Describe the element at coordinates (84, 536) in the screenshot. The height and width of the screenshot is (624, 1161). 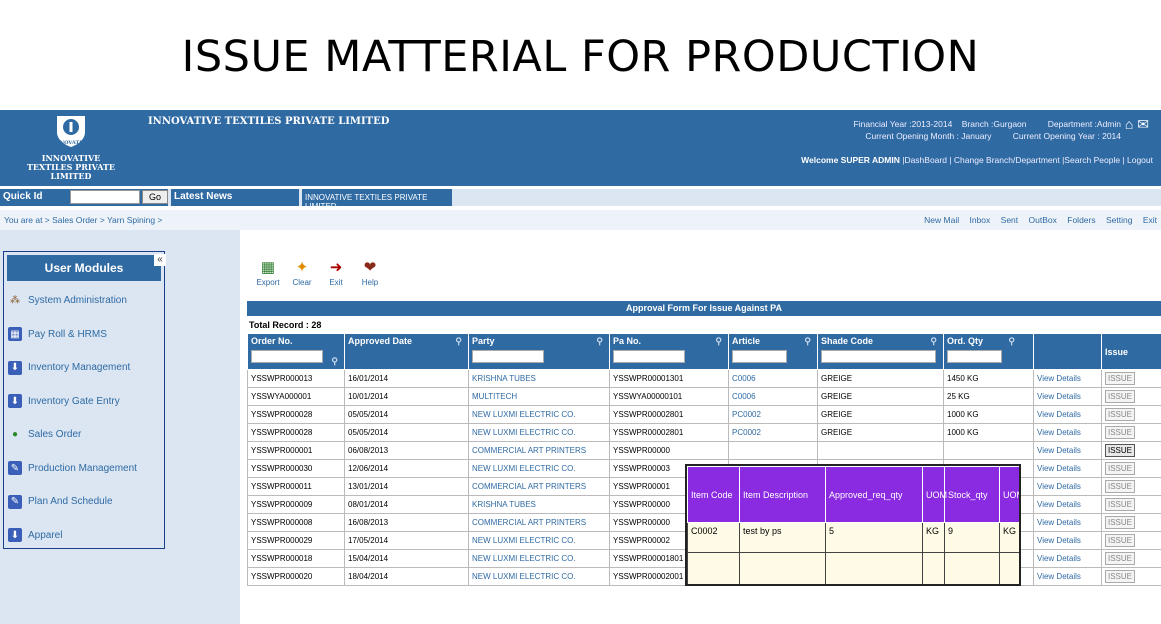
I see `sidebar-item-apparel: ⬇ Apparel` at that location.